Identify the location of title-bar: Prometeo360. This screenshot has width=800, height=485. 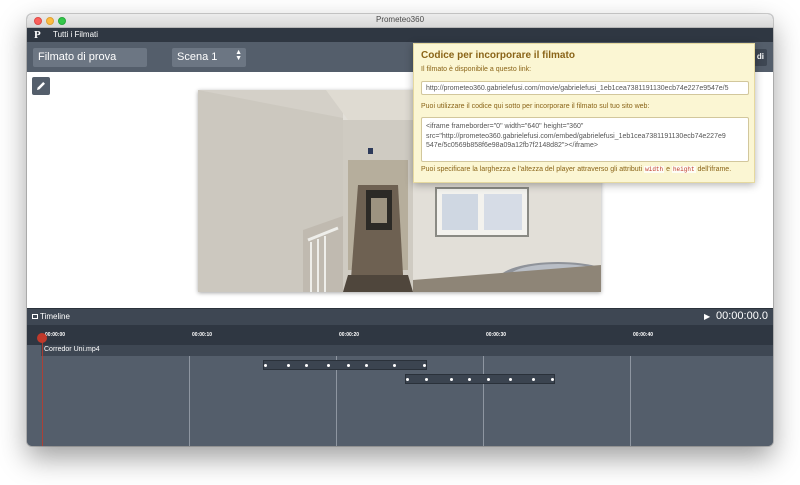
(400, 21).